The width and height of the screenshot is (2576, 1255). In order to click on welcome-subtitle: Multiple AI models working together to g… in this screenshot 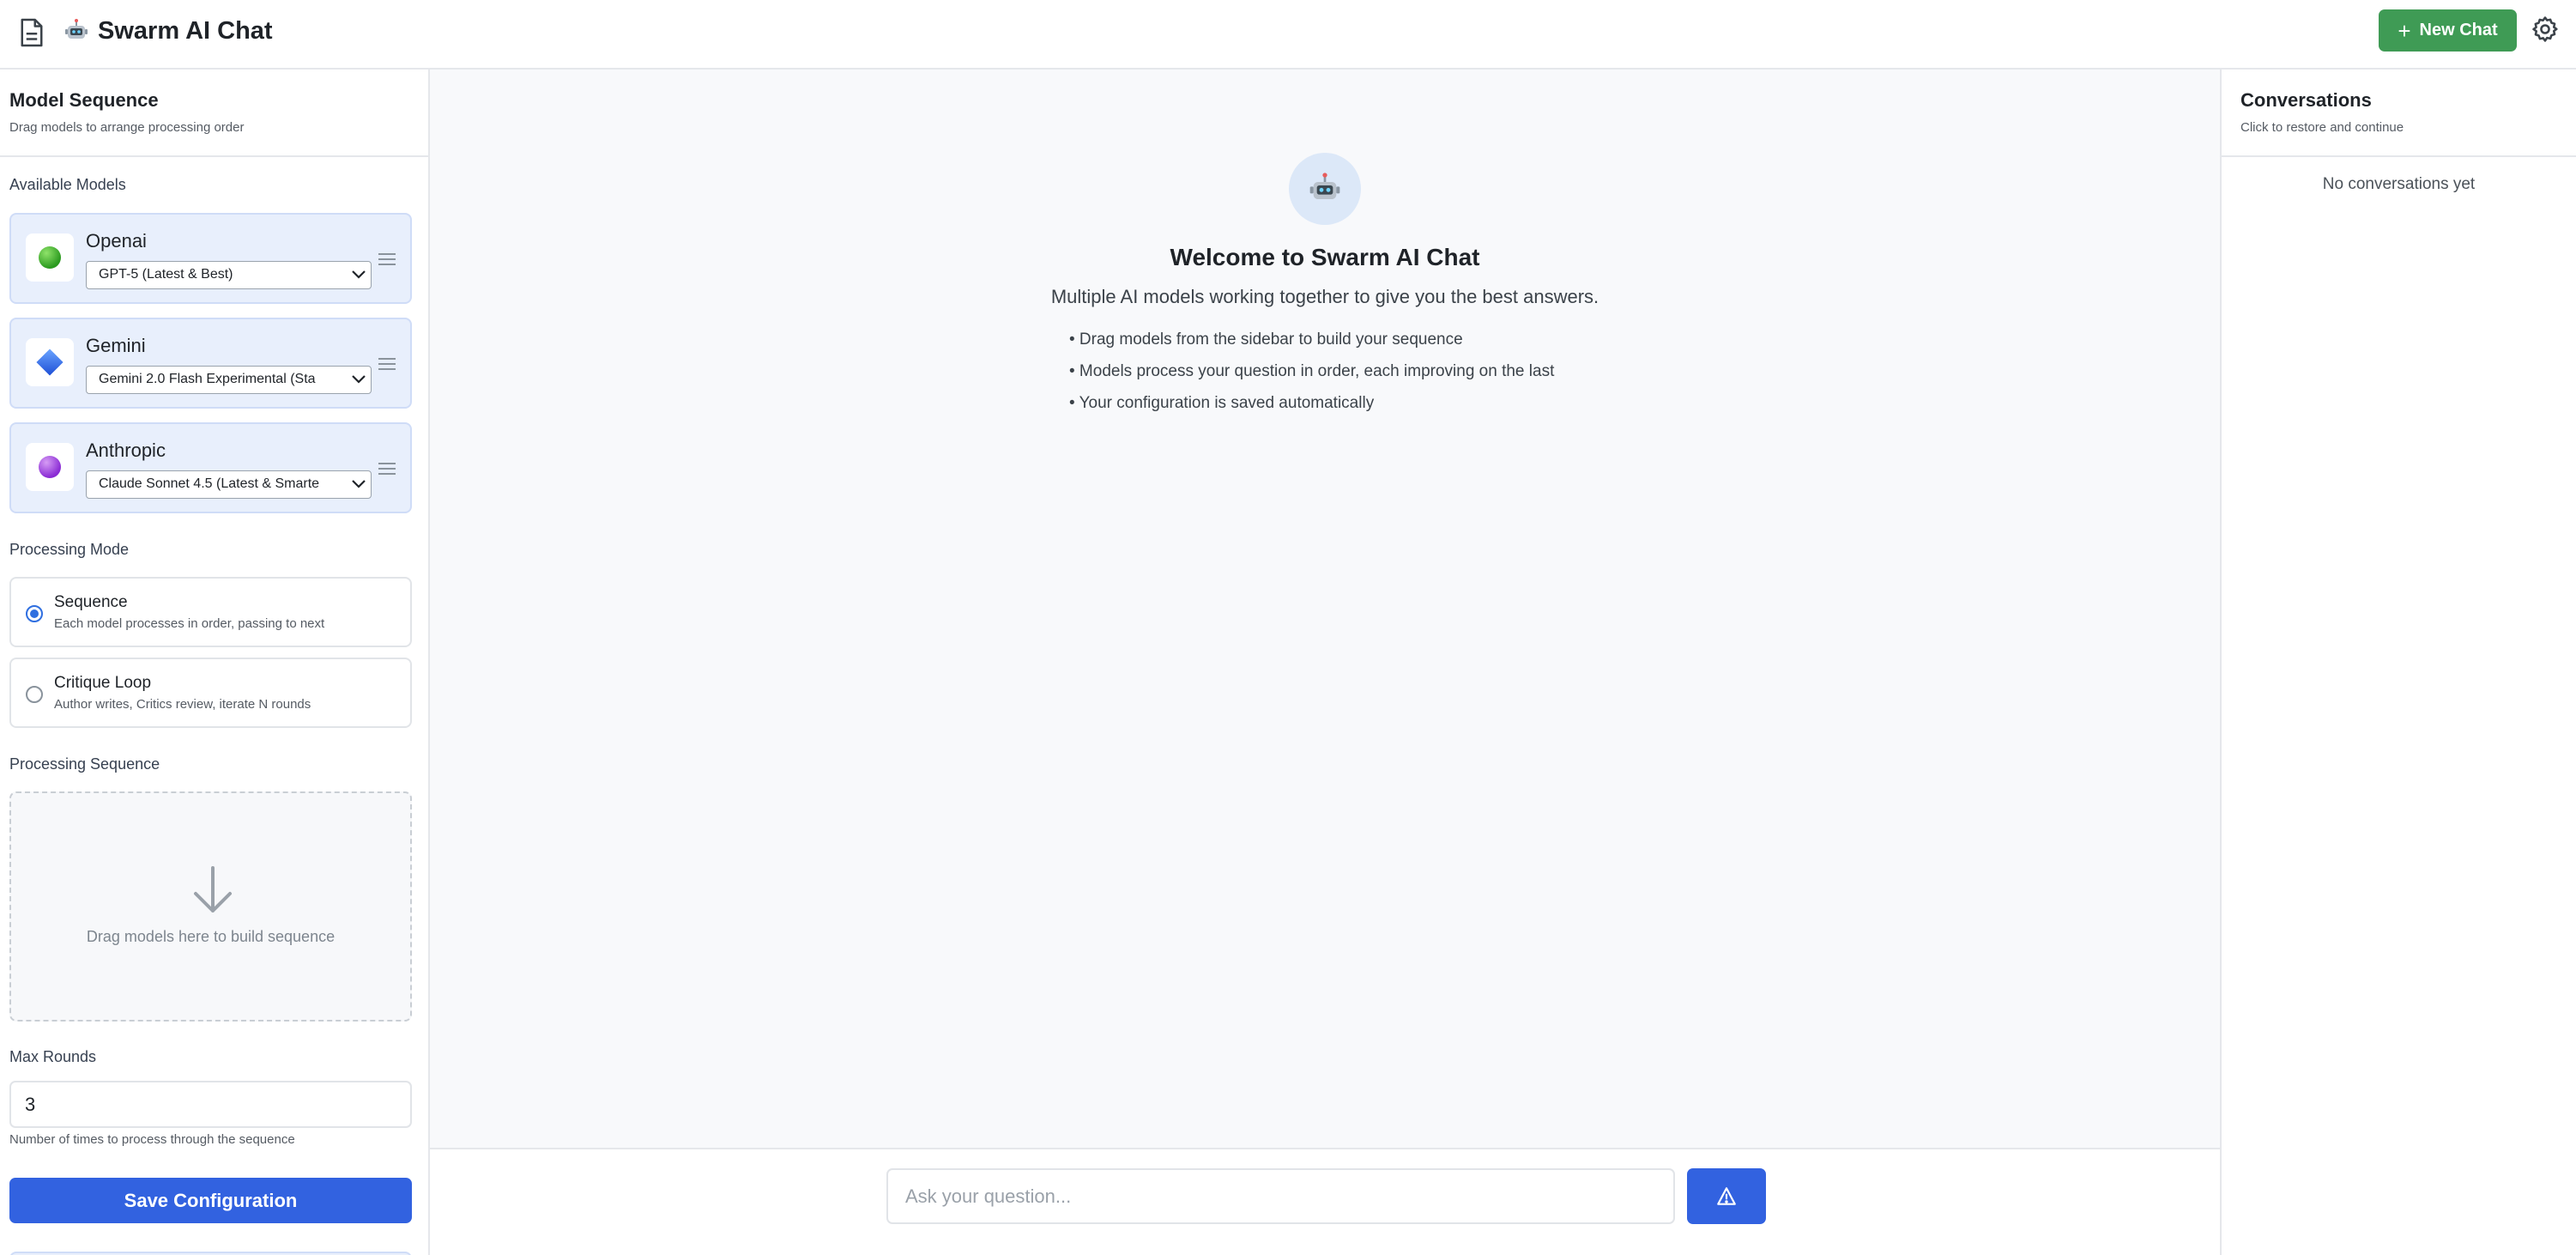, I will do `click(1324, 296)`.